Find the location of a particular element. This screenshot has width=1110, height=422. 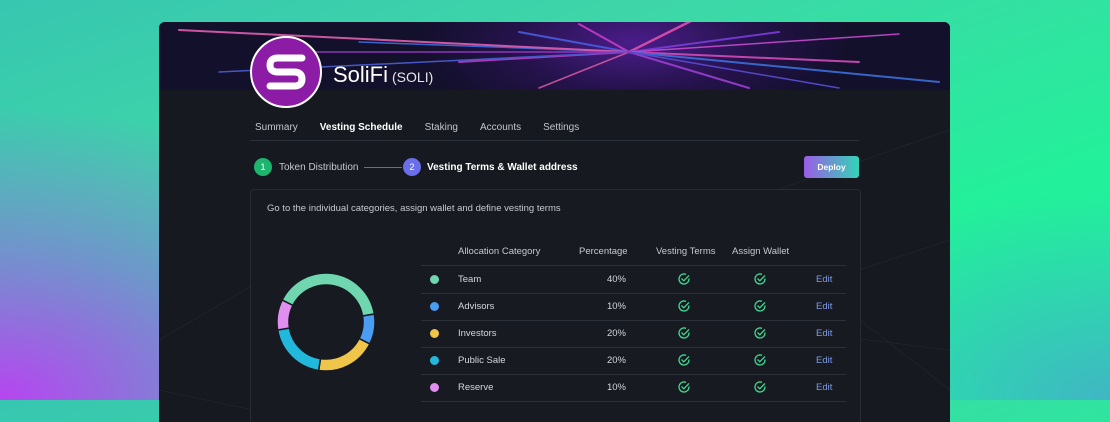

allocation-donut-chart is located at coordinates (326, 322).